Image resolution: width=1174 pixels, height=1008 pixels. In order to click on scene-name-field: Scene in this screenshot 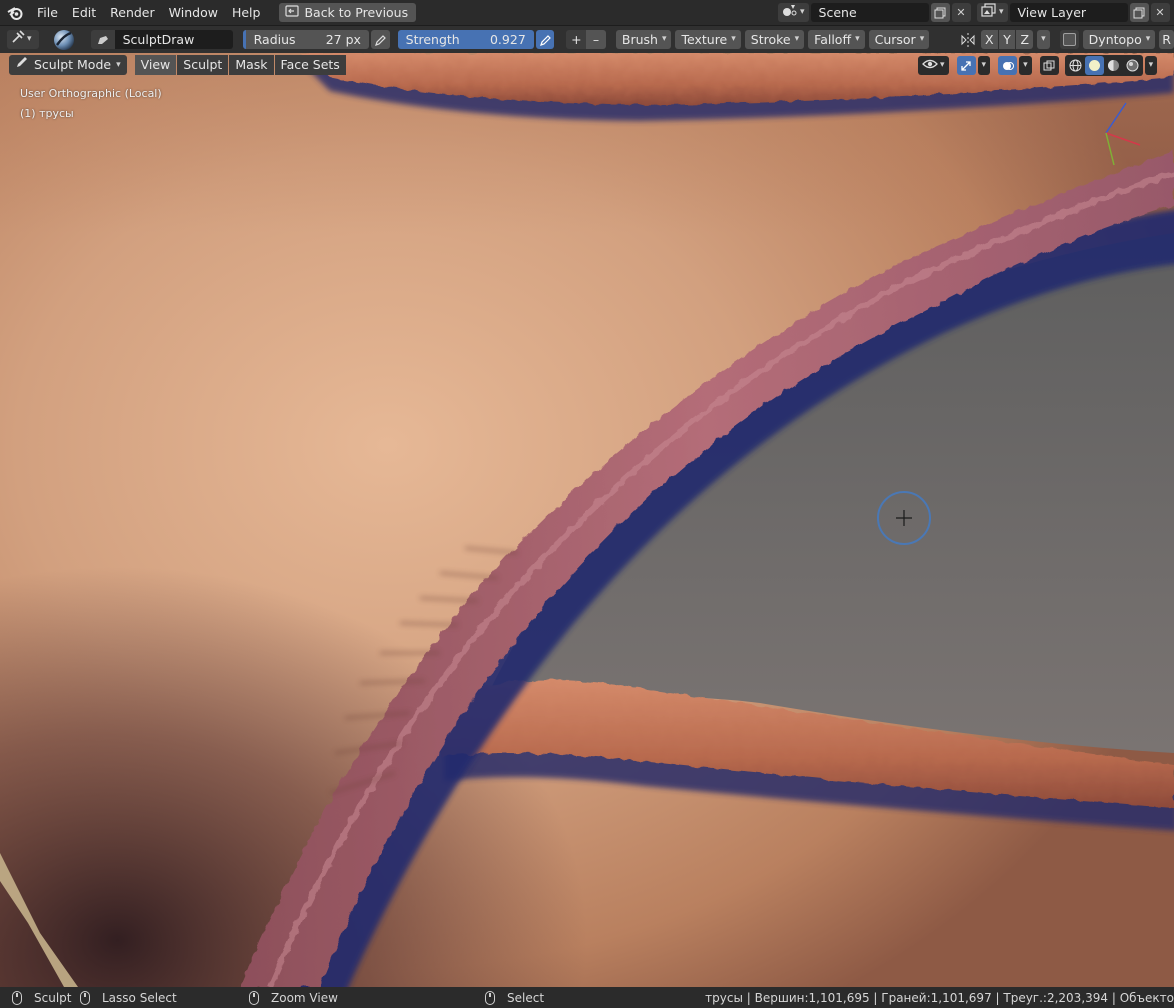, I will do `click(869, 12)`.